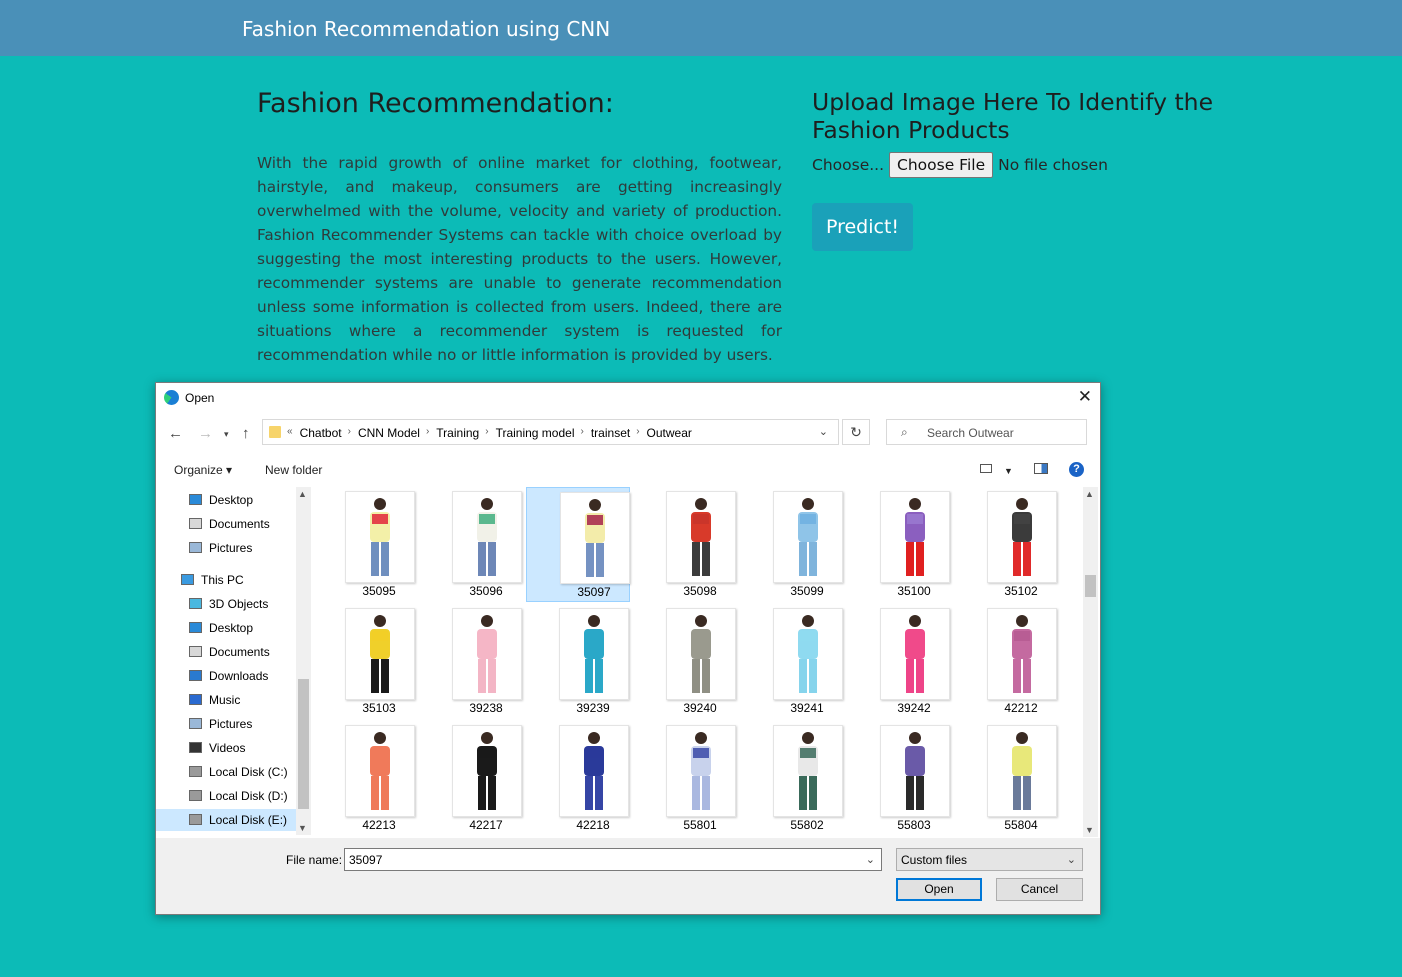  Describe the element at coordinates (986, 432) in the screenshot. I see `search-input: ⌕ Search Outwear` at that location.